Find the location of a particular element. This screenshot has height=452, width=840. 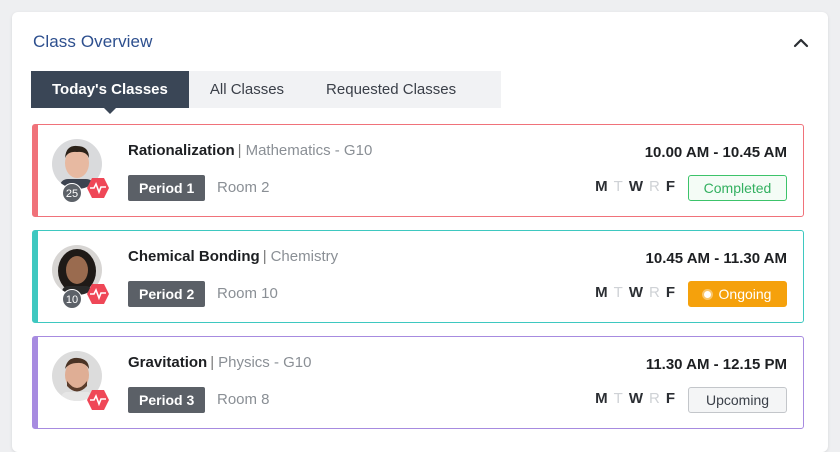

period-badge: Period 3 is located at coordinates (167, 400).